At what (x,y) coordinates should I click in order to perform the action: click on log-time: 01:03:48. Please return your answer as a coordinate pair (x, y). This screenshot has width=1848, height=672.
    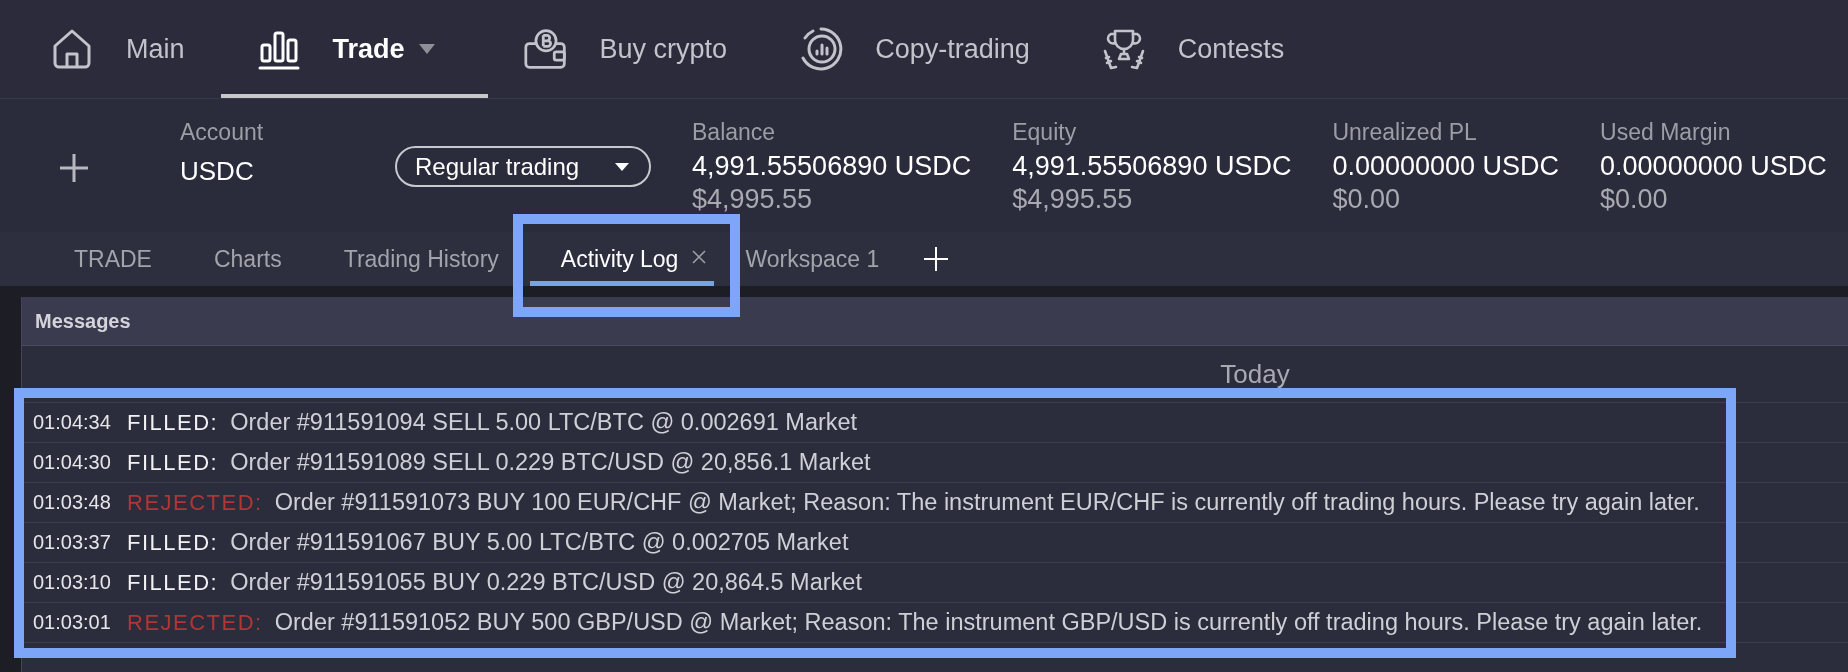
    Looking at the image, I should click on (72, 502).